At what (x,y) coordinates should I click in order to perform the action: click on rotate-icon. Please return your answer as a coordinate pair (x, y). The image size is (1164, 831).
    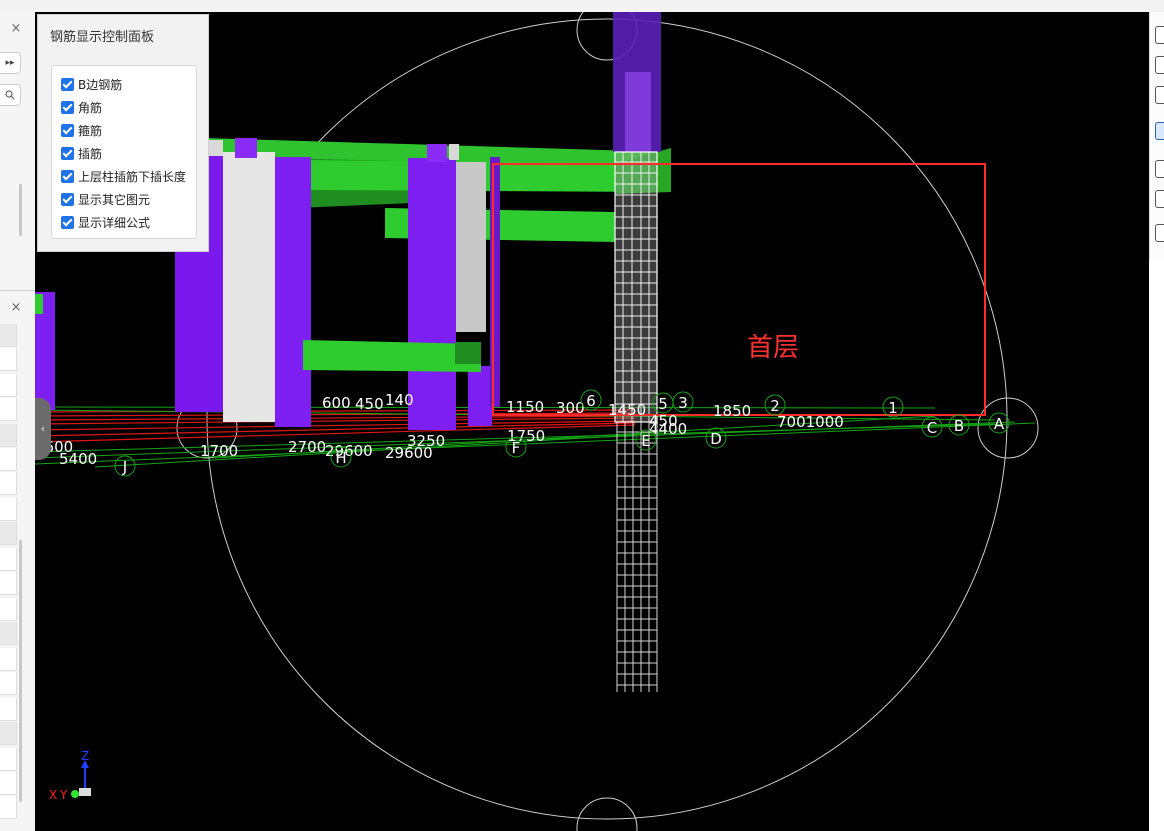
    Looking at the image, I should click on (1159, 35).